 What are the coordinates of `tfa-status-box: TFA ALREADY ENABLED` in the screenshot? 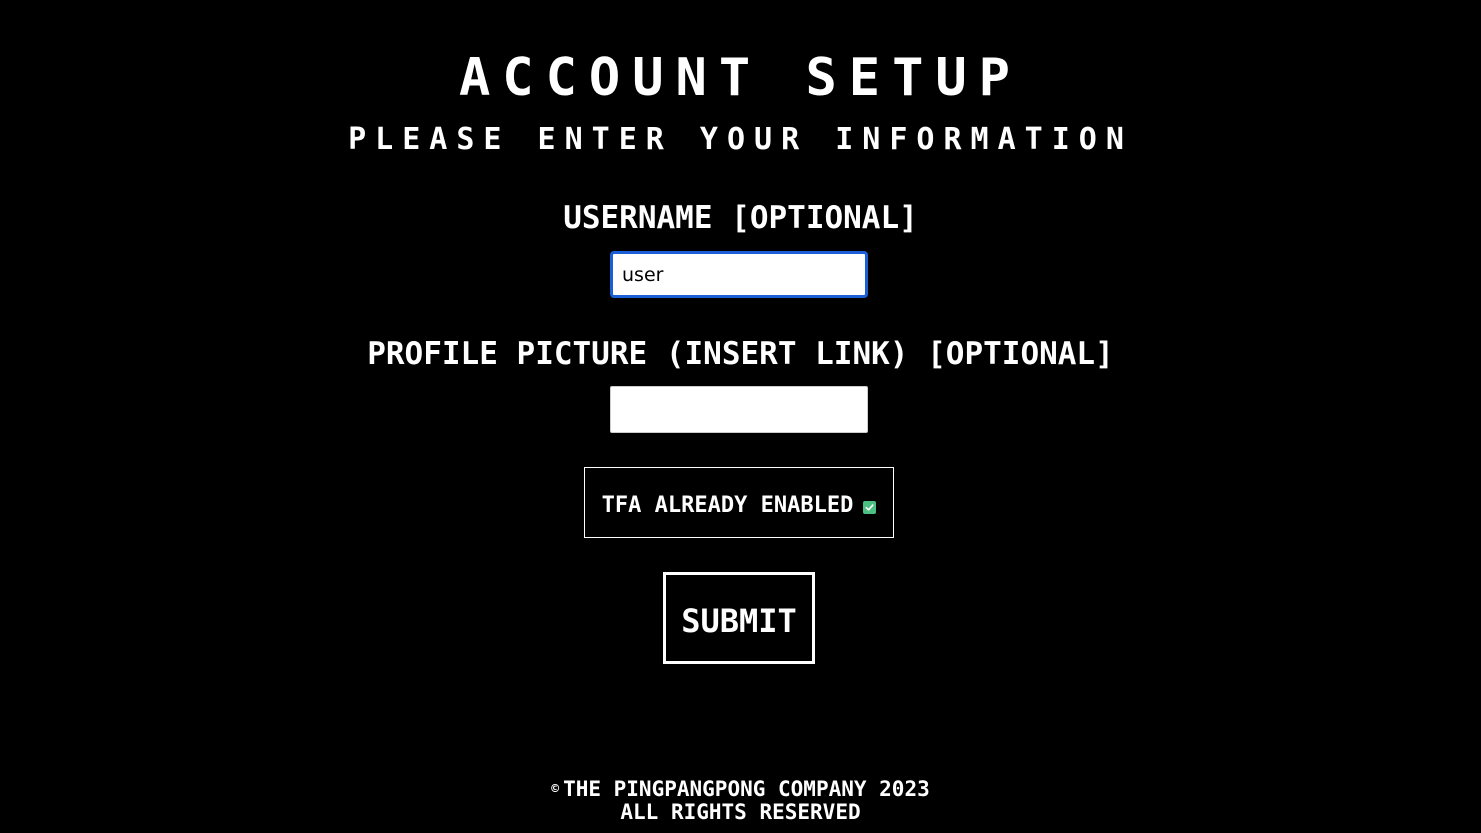 It's located at (739, 502).